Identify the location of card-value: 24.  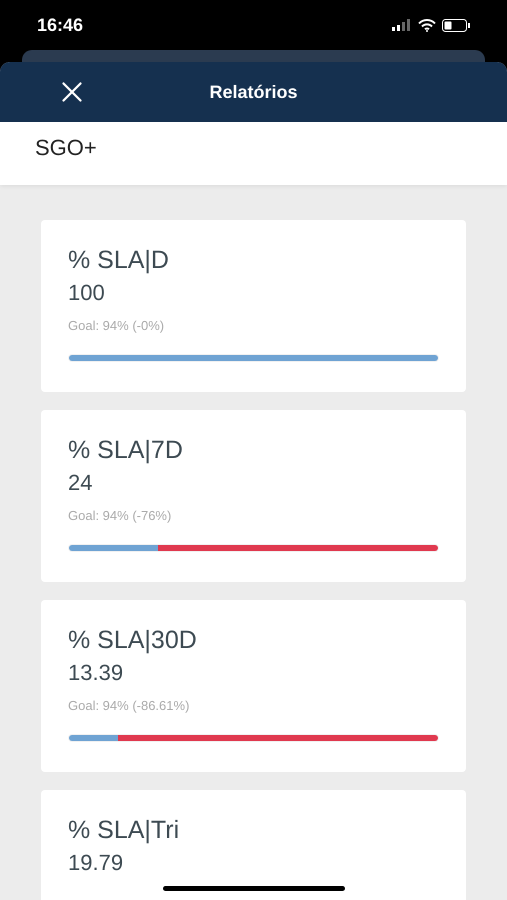
(81, 483).